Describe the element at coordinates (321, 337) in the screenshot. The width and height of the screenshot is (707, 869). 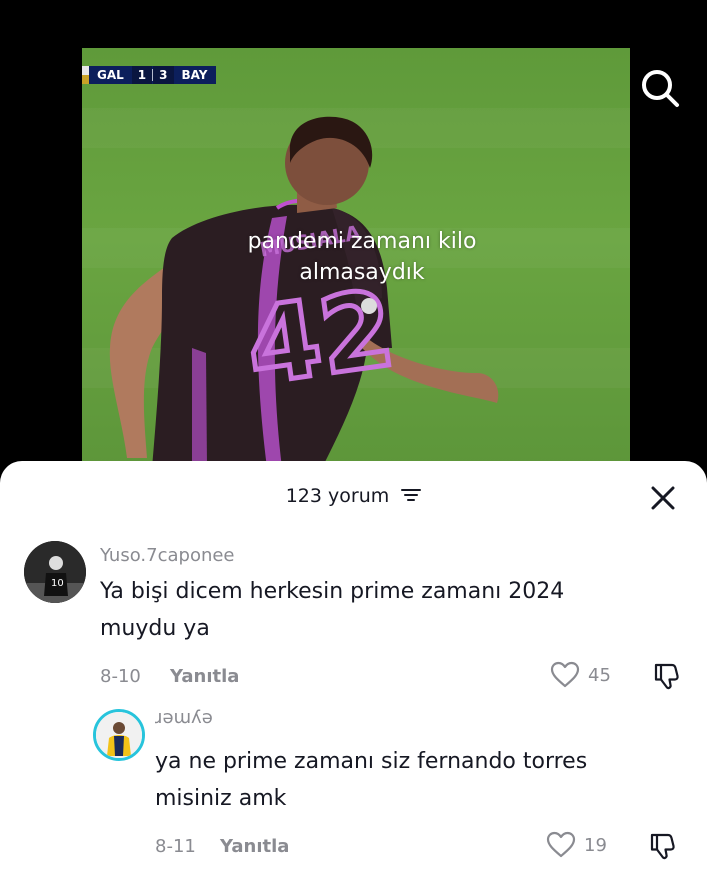
I see `jersey-number: 42` at that location.